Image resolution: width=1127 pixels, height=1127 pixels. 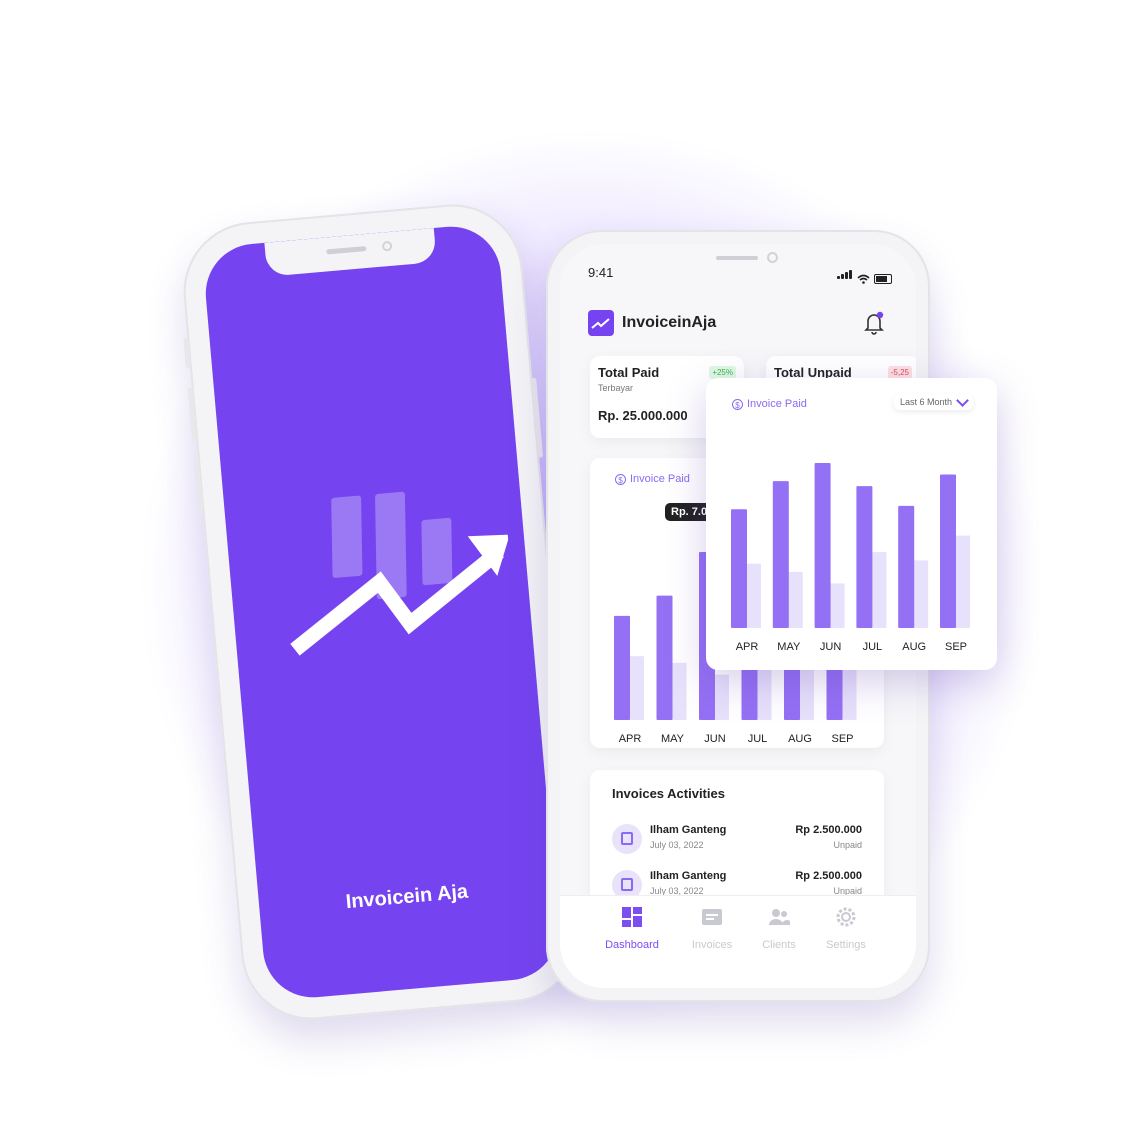 What do you see at coordinates (874, 323) in the screenshot?
I see `notification-bell-icon` at bounding box center [874, 323].